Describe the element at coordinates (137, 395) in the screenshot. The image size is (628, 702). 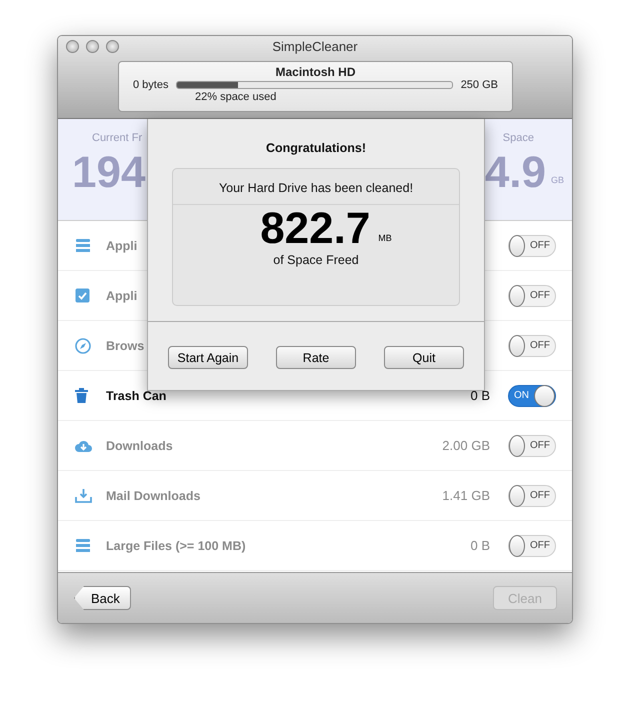
I see `item-label: Trash Can` at that location.